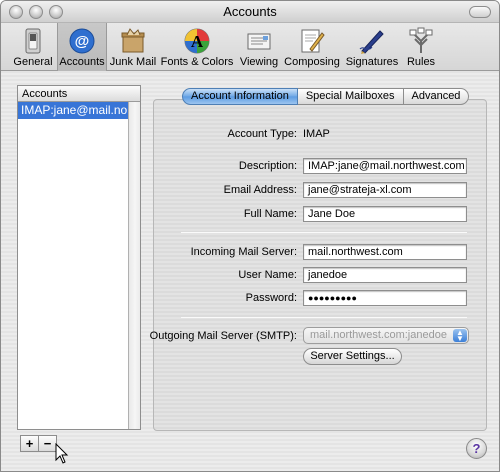 Image resolution: width=500 pixels, height=472 pixels. What do you see at coordinates (62, 453) in the screenshot?
I see `mouse-cursor-icon` at bounding box center [62, 453].